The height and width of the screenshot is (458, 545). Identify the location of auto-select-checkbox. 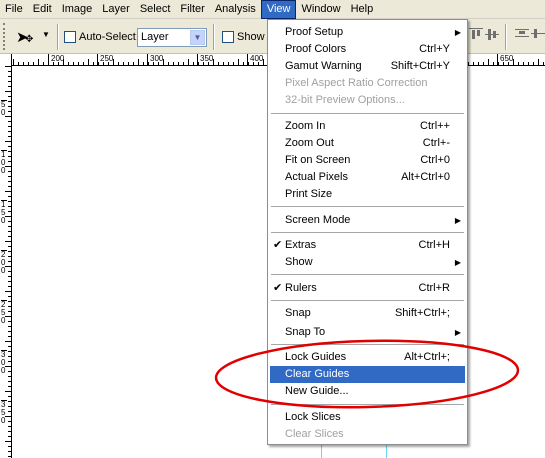
(70, 37).